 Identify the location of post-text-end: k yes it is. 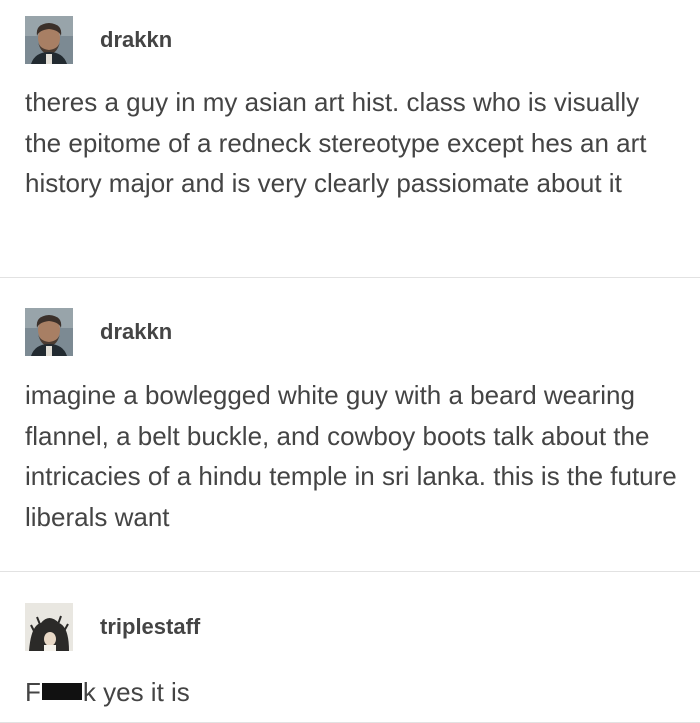
(136, 692).